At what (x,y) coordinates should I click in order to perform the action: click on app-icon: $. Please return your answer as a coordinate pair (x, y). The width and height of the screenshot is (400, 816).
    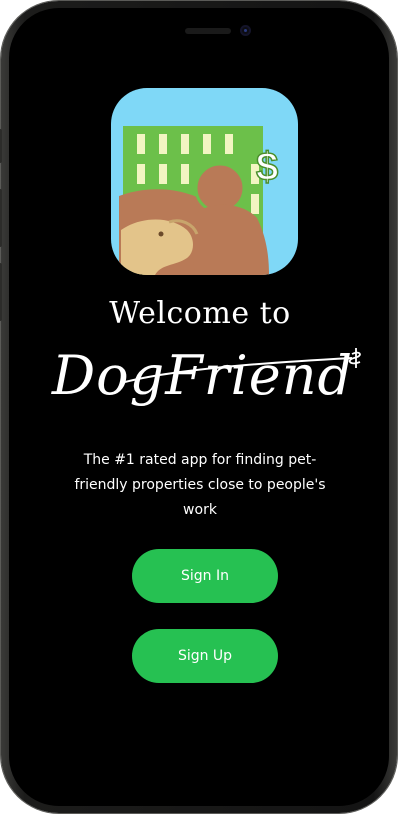
    Looking at the image, I should click on (204, 181).